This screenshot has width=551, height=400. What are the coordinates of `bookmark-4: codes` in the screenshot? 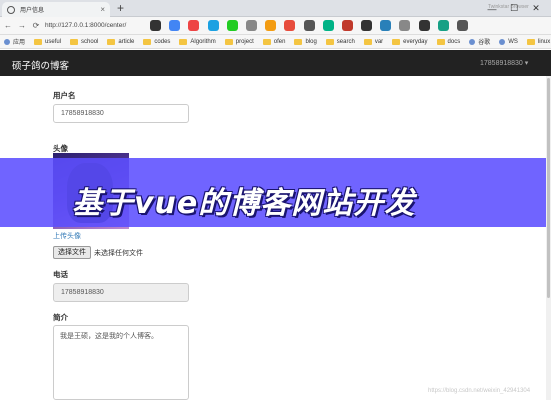 It's located at (157, 41).